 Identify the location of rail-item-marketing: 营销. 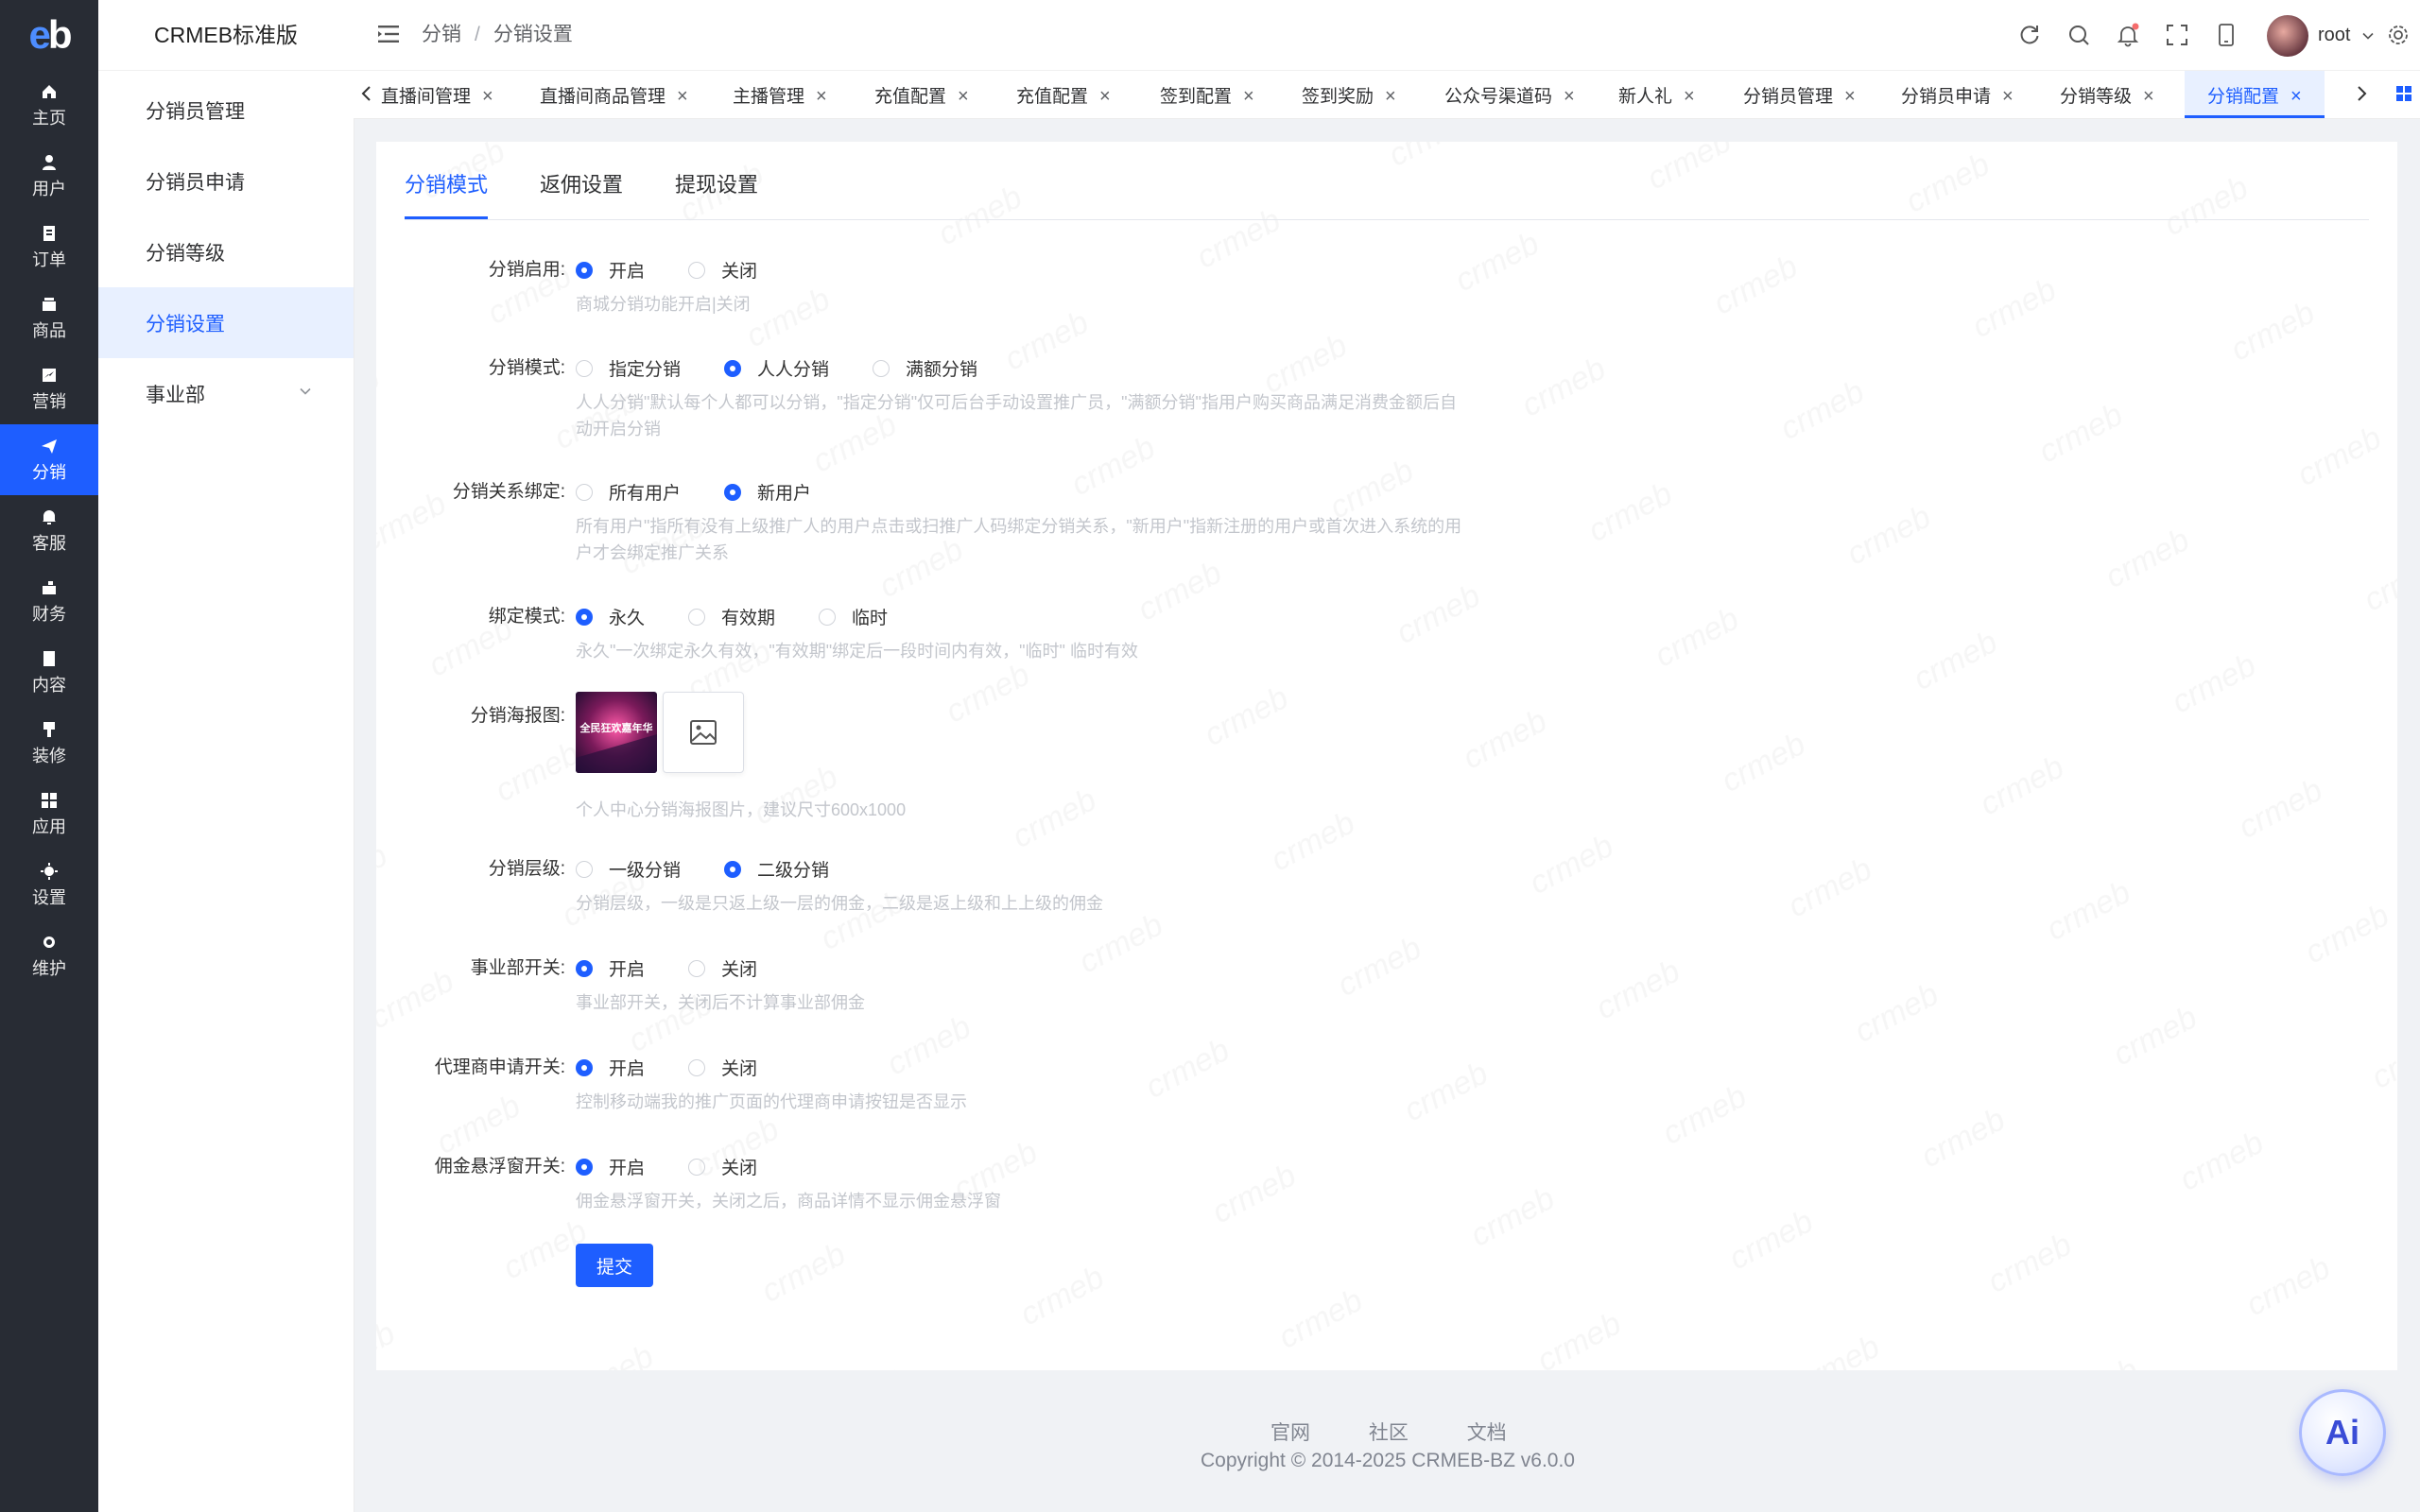
(49, 388).